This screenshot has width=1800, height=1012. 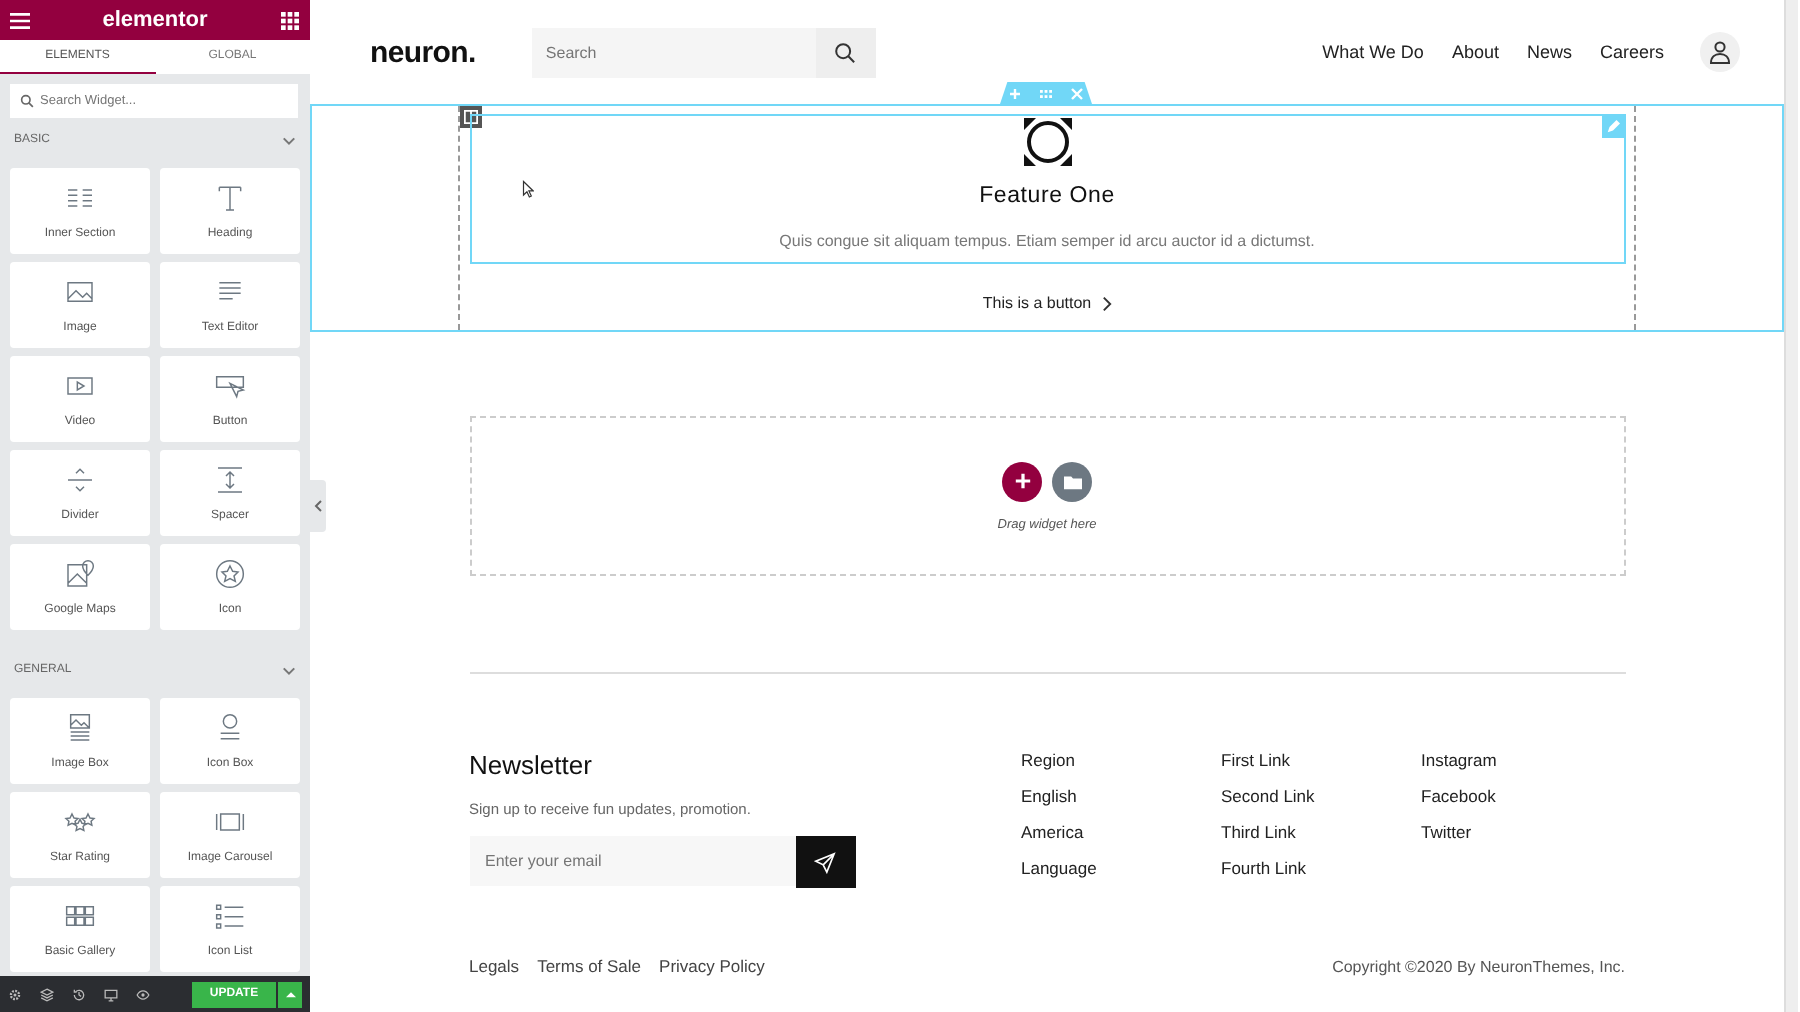 I want to click on collapse-handle, so click(x=318, y=506).